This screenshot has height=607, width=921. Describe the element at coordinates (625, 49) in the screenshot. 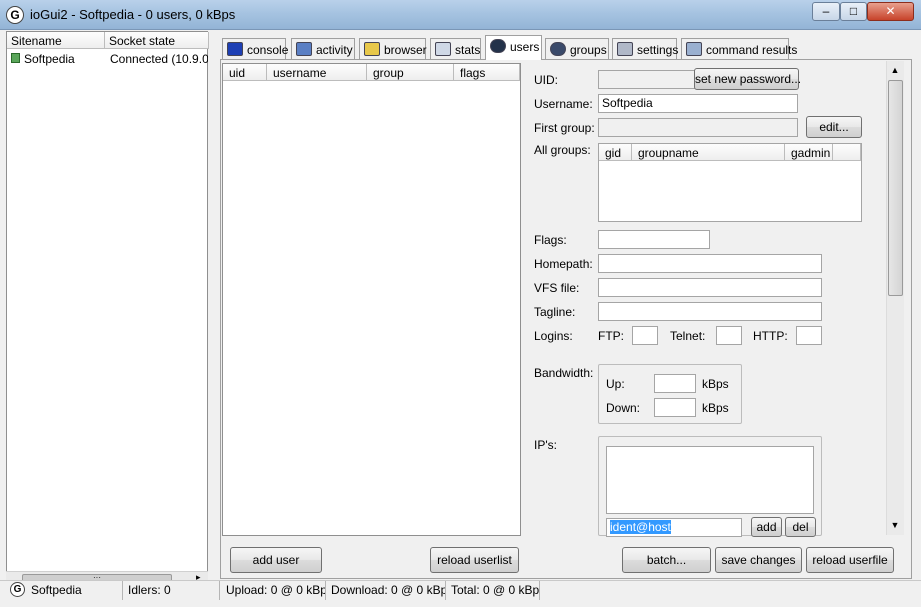

I see `settings-icon` at that location.